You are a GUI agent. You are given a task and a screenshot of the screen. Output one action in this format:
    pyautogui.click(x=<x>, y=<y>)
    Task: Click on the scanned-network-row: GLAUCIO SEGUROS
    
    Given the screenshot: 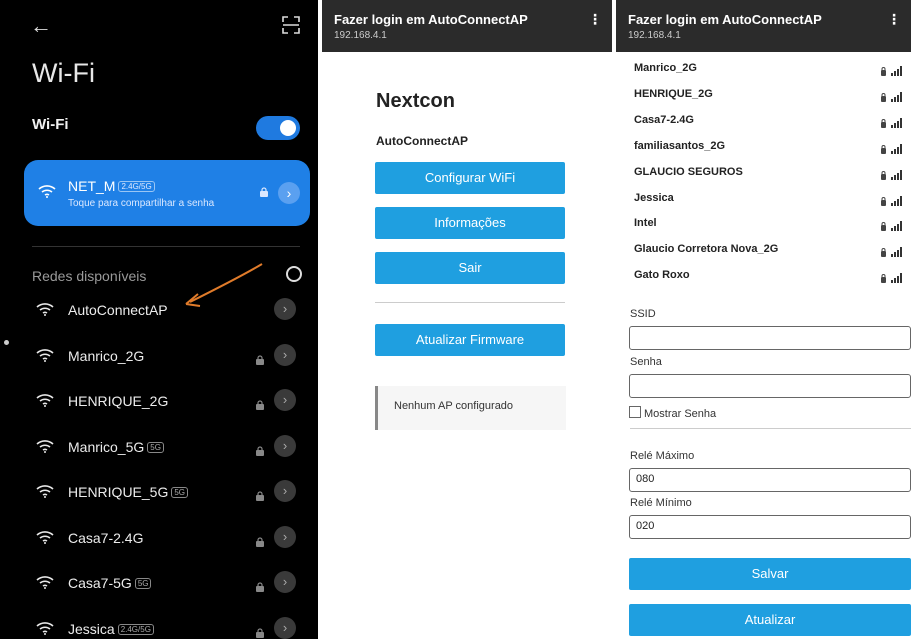 What is the action you would take?
    pyautogui.click(x=768, y=174)
    